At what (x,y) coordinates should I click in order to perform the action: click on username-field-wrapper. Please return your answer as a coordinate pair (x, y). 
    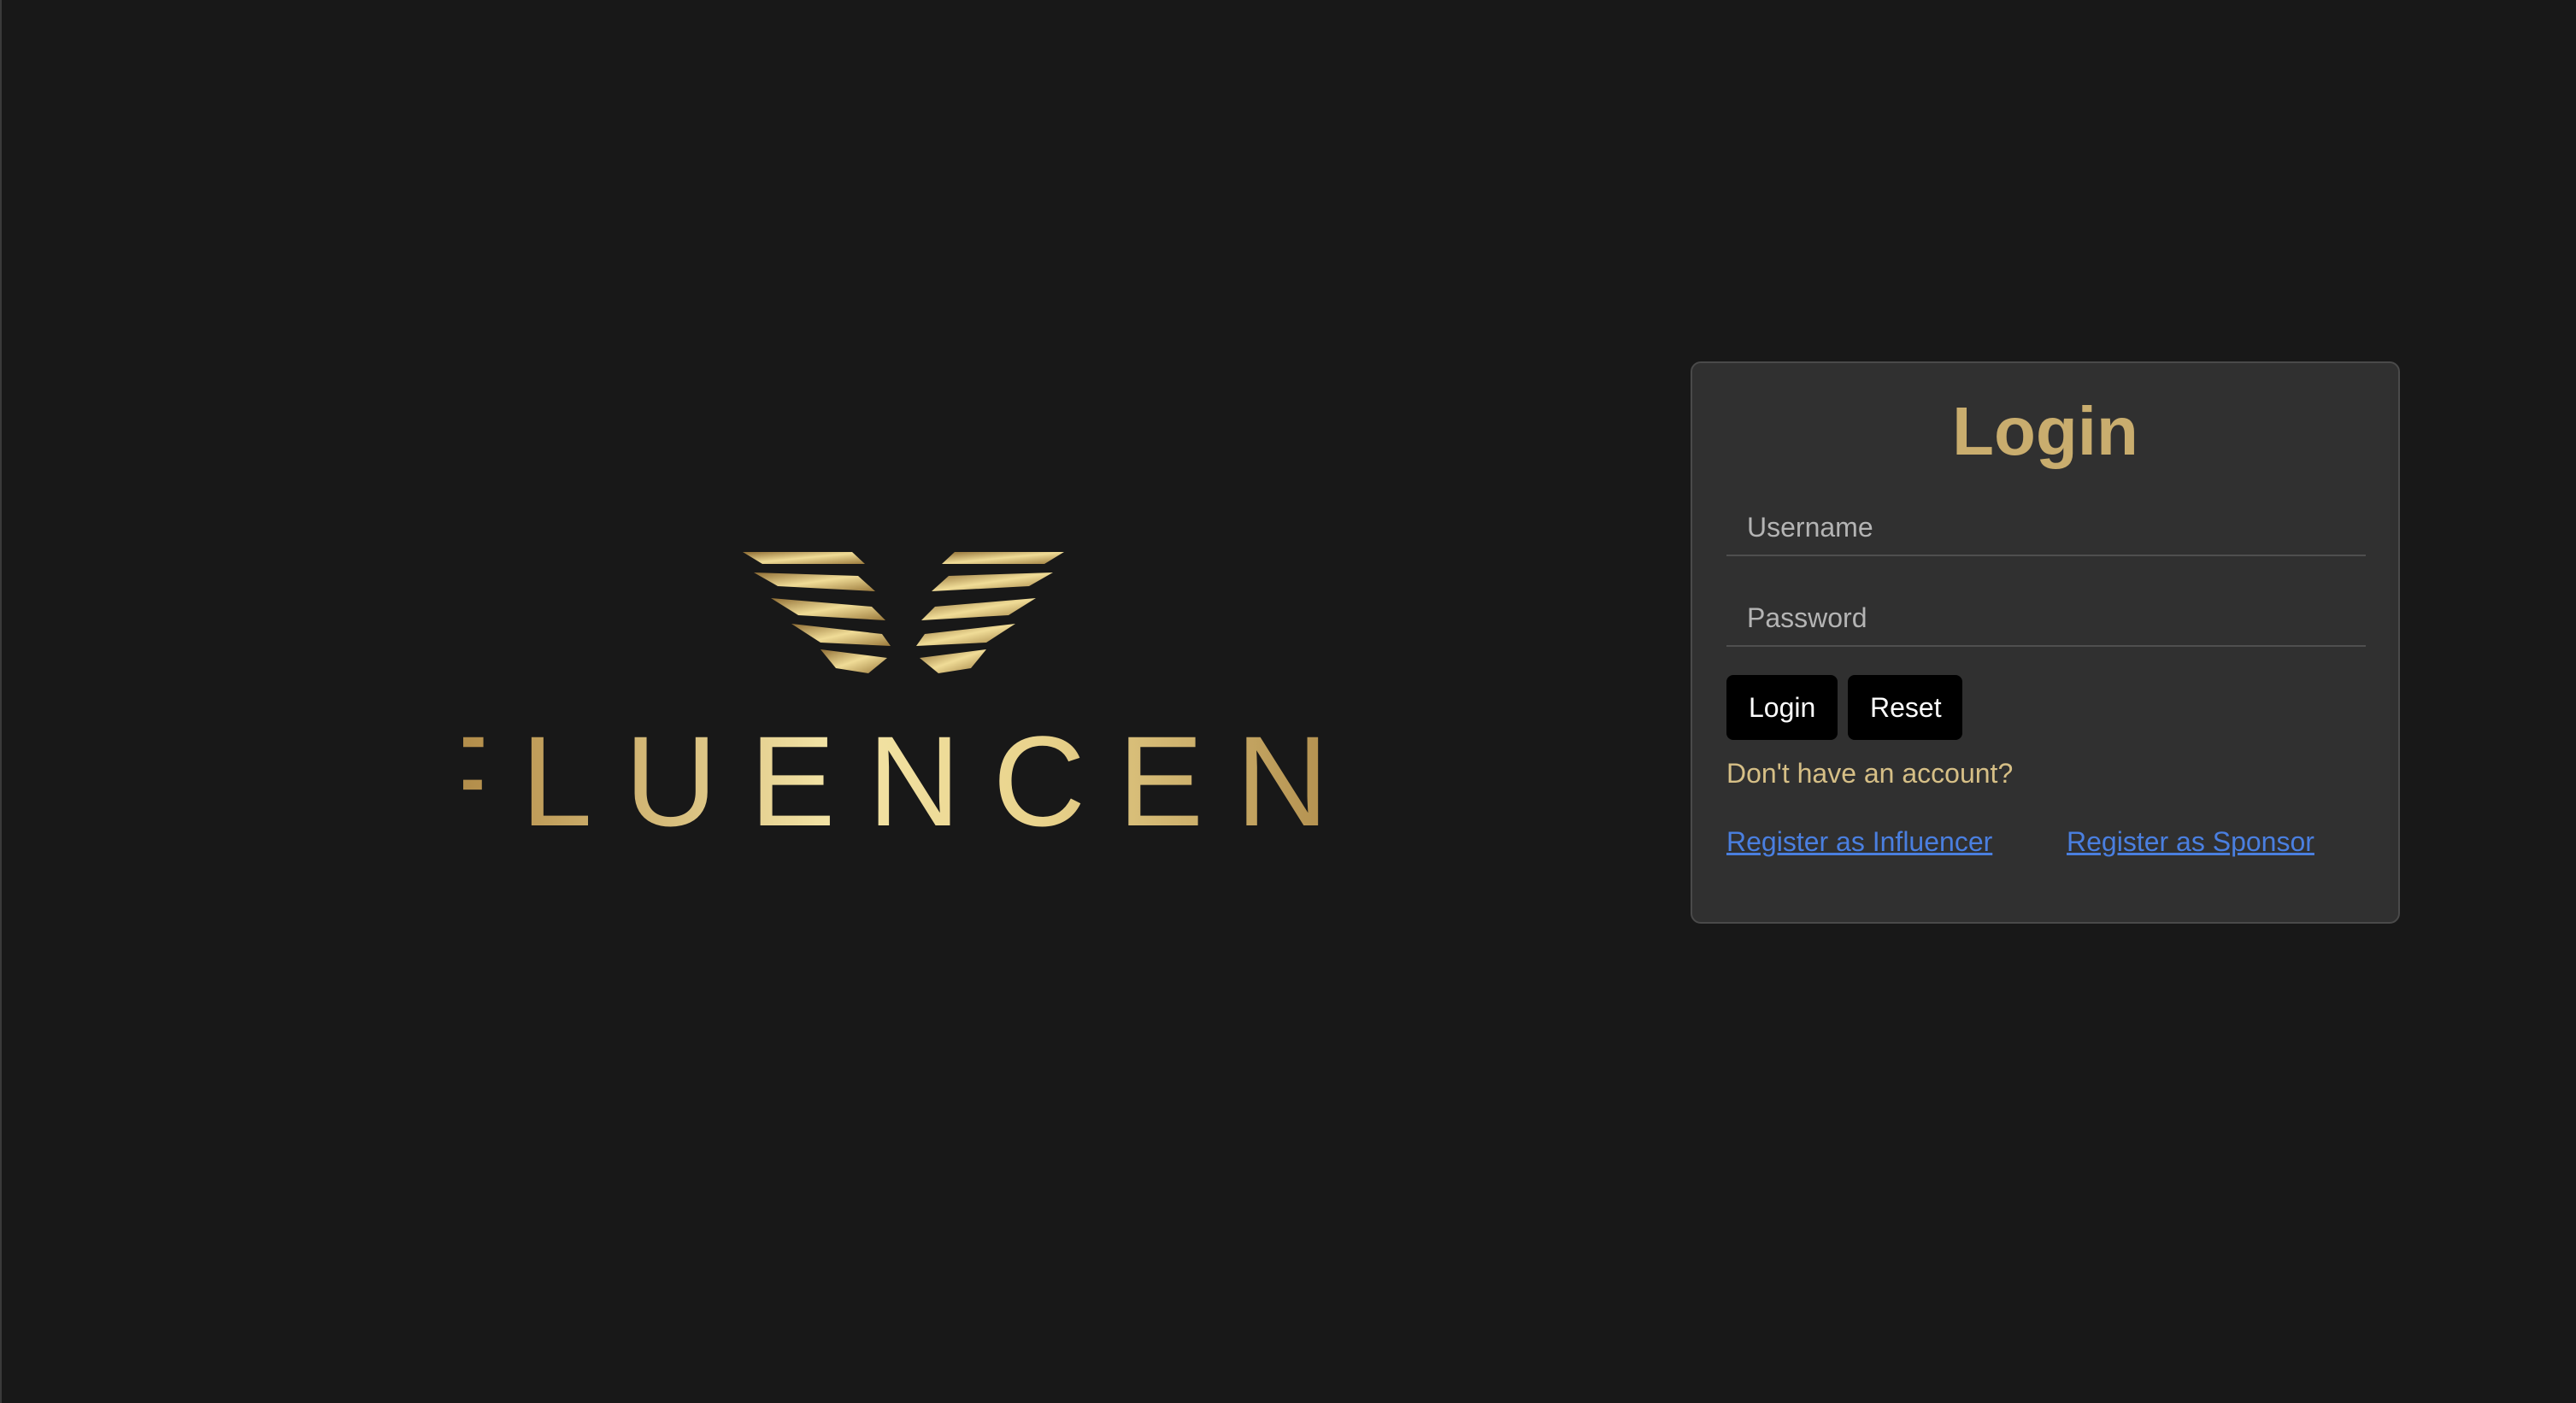
    Looking at the image, I should click on (2046, 528).